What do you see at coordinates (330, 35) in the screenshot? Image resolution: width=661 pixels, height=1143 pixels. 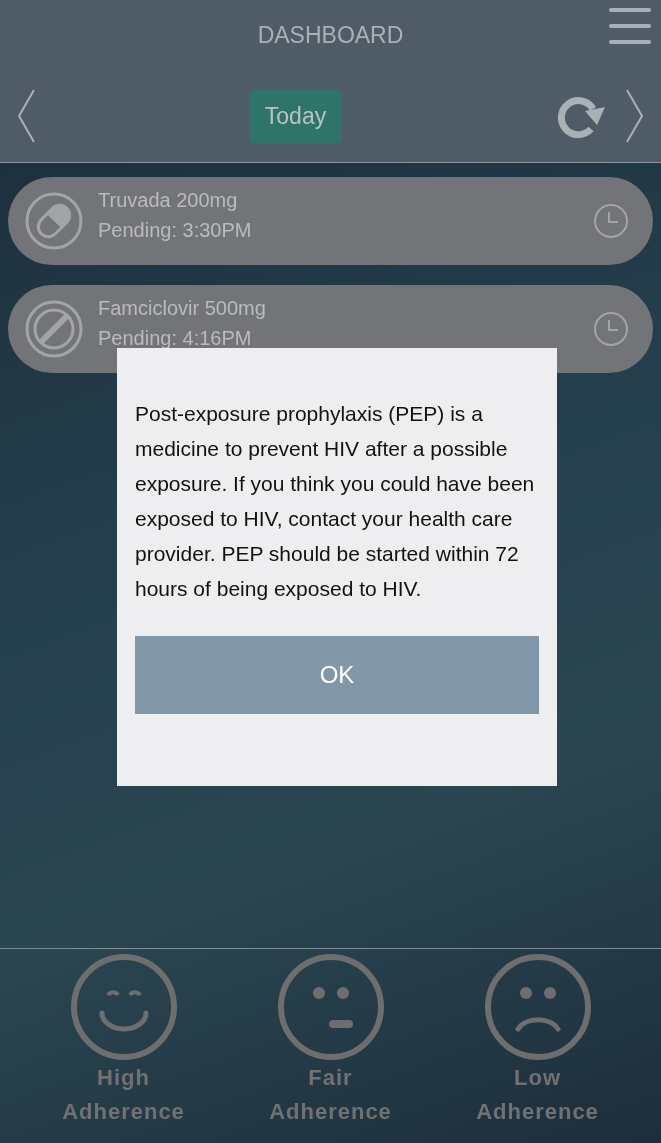 I see `page-title: DASHBOARD` at bounding box center [330, 35].